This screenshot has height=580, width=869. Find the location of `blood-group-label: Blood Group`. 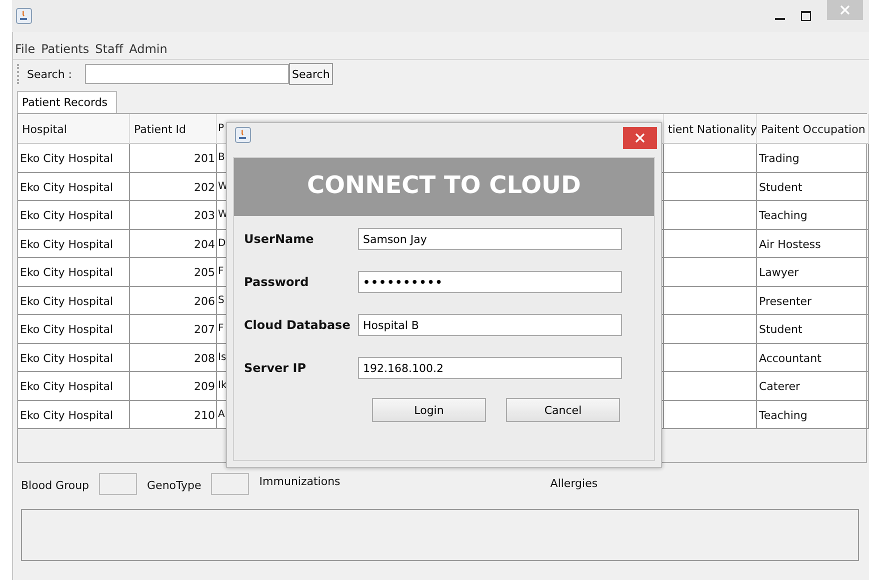

blood-group-label: Blood Group is located at coordinates (55, 485).